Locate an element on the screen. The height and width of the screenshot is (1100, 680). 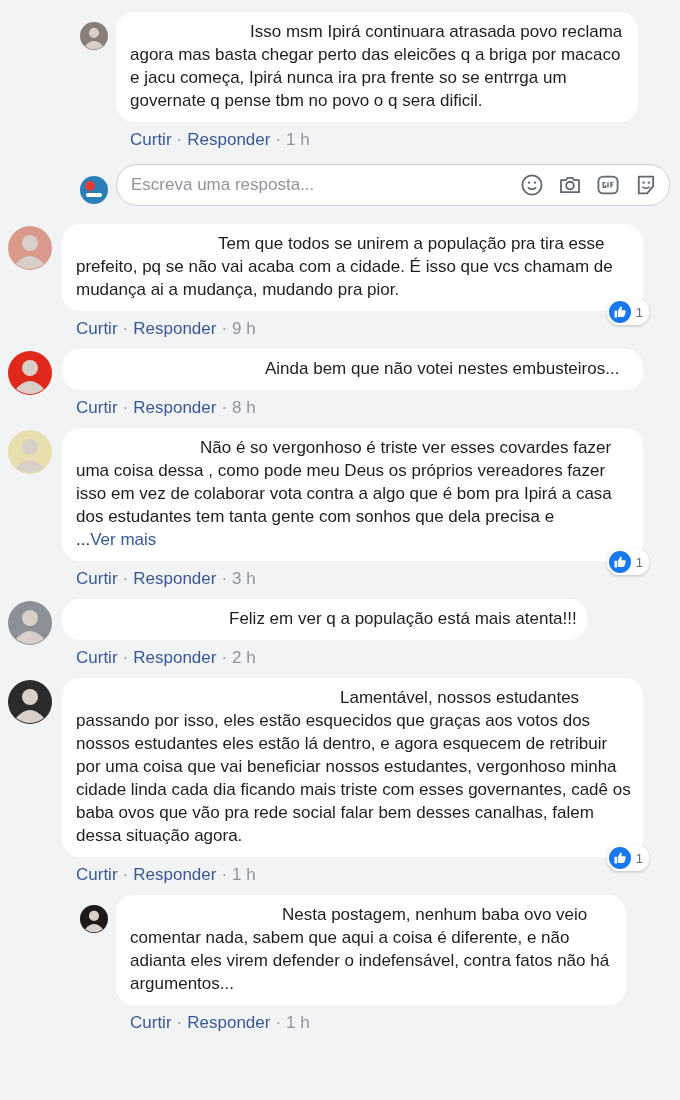
timestamp: 8 h is located at coordinates (244, 408).